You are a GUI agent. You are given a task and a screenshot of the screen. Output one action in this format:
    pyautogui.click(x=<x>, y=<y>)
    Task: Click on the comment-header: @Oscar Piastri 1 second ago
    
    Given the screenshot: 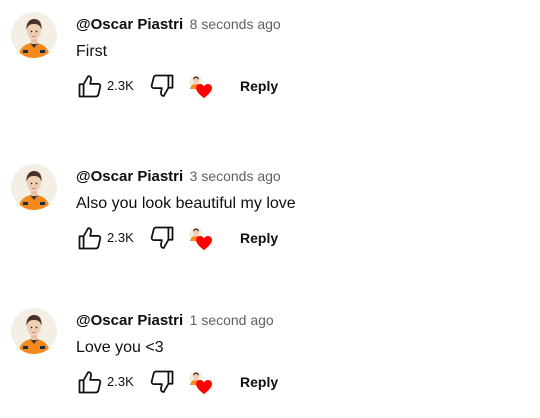 What is the action you would take?
    pyautogui.click(x=175, y=320)
    